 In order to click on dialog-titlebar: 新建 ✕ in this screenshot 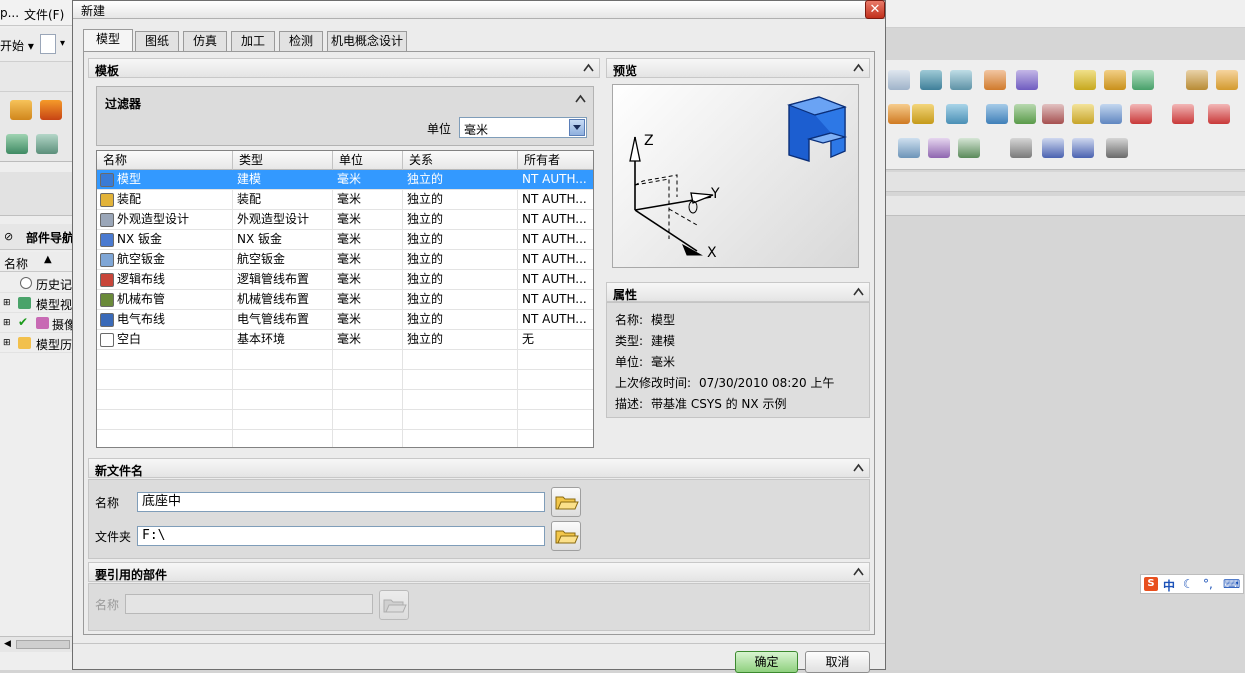, I will do `click(479, 9)`.